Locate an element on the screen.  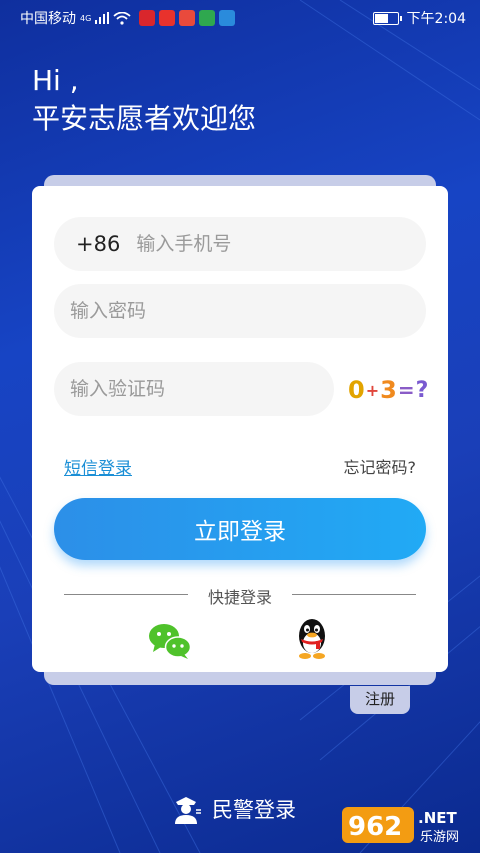
qq-icon is located at coordinates (312, 639).